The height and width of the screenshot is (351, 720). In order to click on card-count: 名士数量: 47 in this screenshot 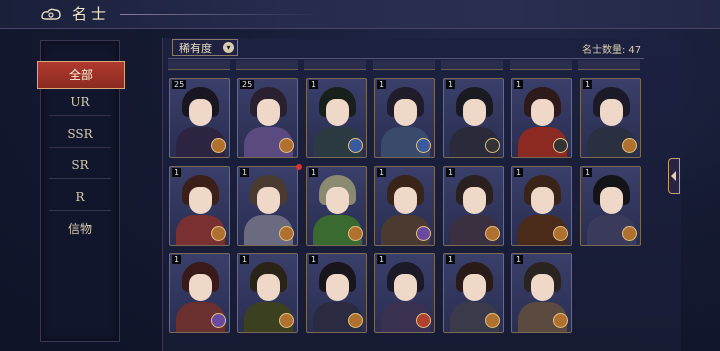, I will do `click(611, 48)`.